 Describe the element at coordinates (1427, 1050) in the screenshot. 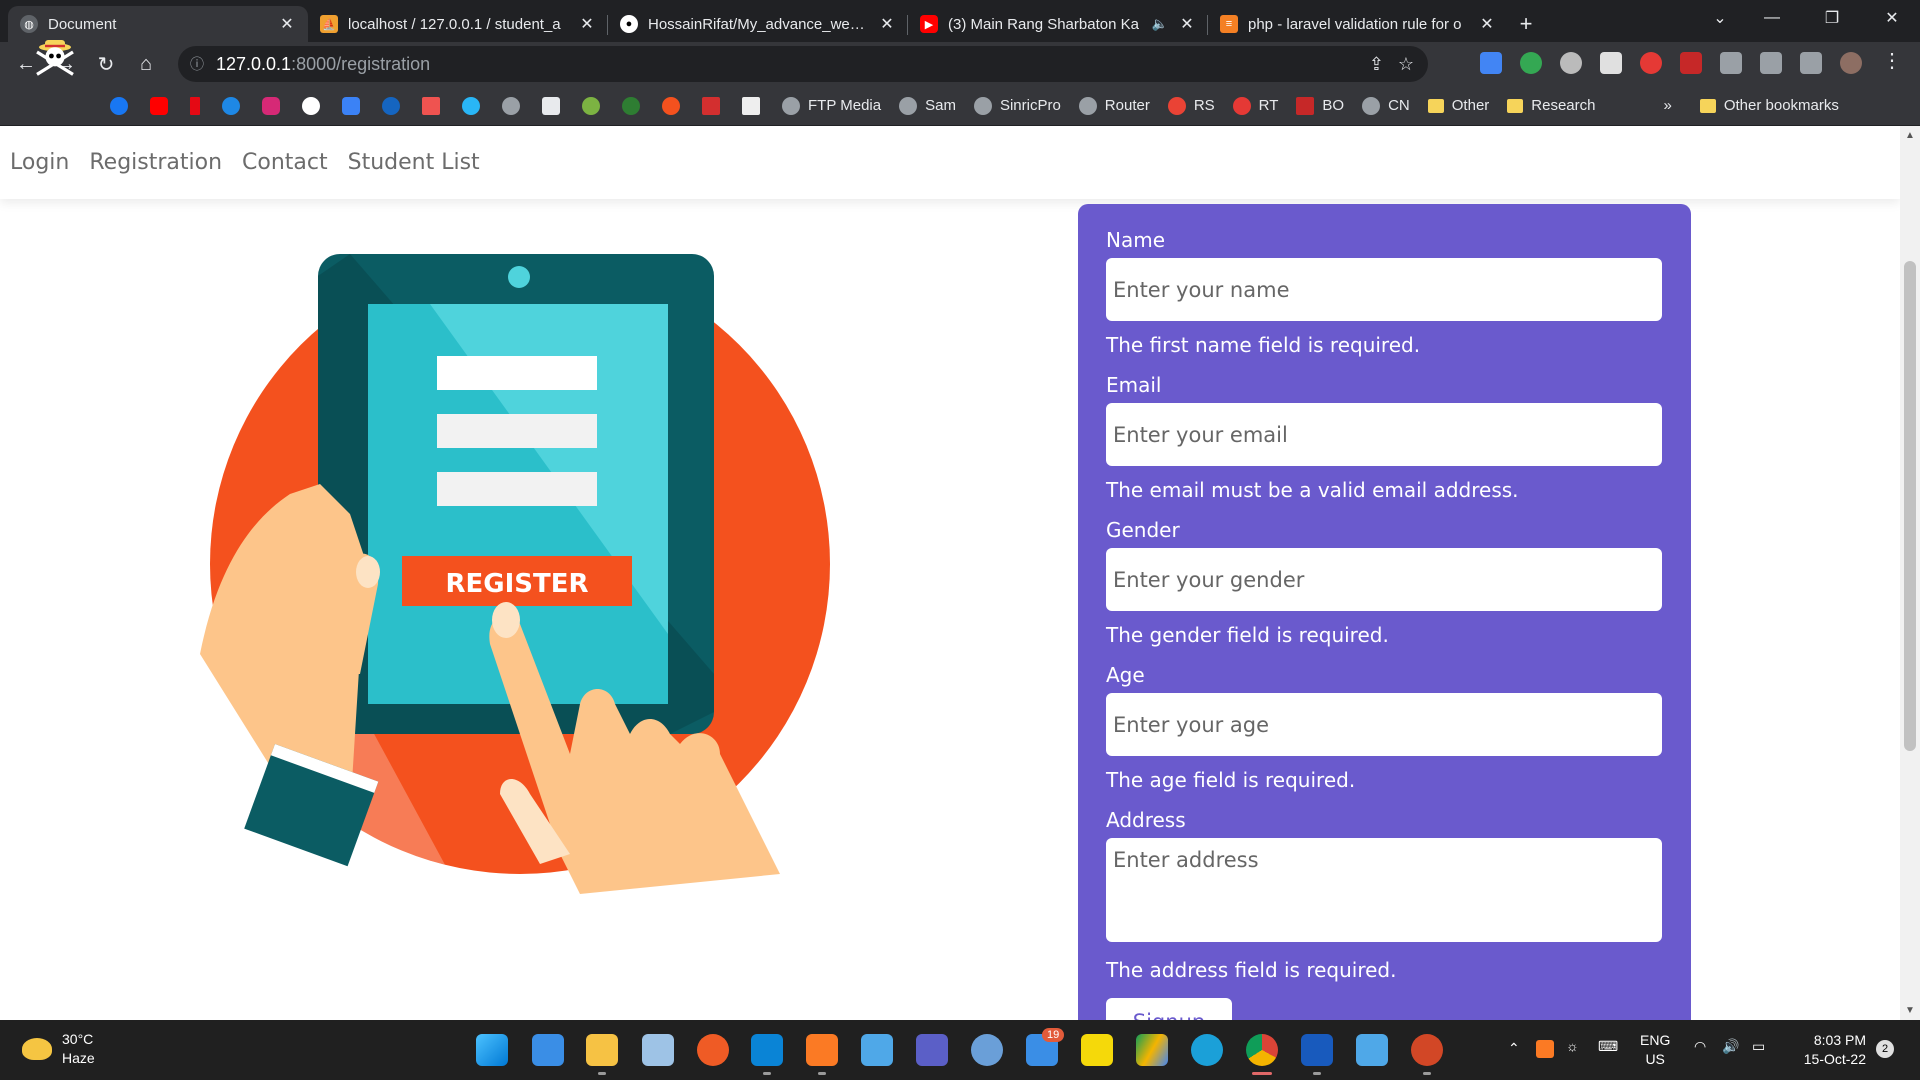

I see `powerpoint-icon` at that location.